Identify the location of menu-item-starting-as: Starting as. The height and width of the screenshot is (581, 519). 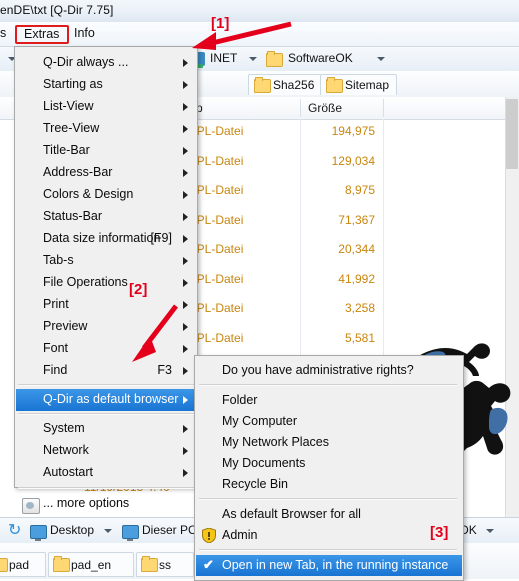
(106, 85).